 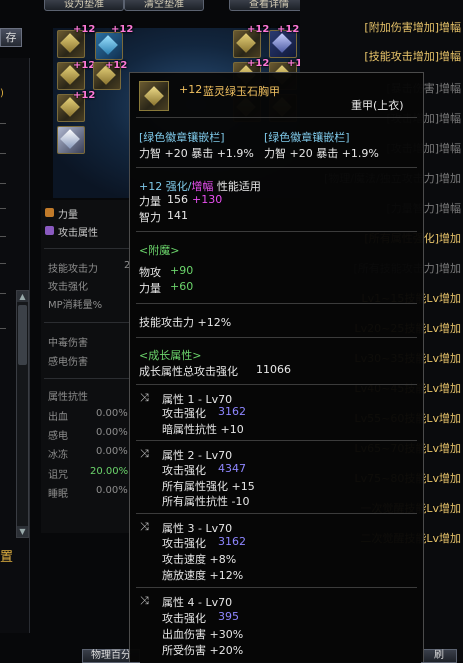 I want to click on attr-line: 所有属性强化 +15, so click(x=208, y=486).